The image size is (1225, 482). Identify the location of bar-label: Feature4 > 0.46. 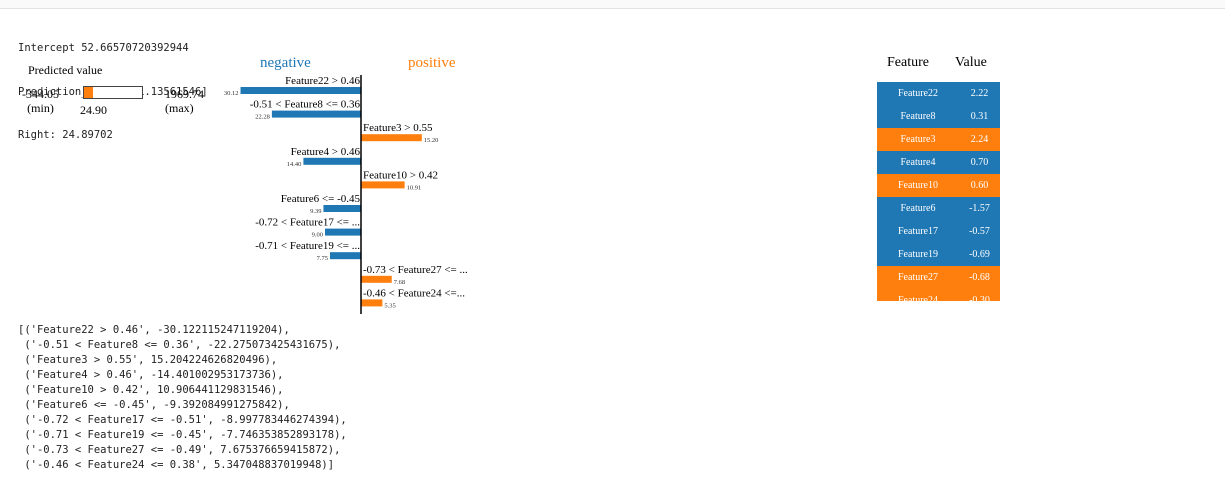
(326, 152).